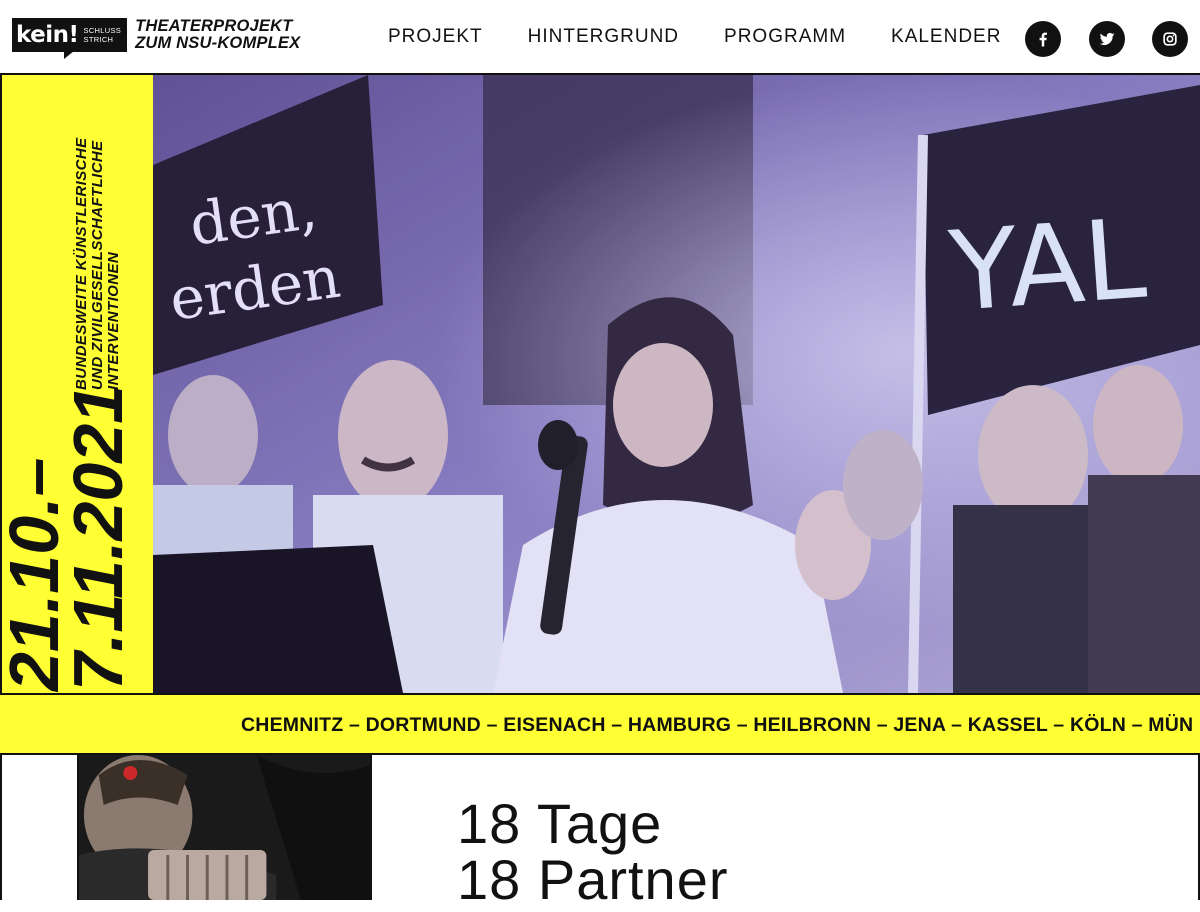 Image resolution: width=1200 pixels, height=912 pixels. I want to click on logo-badge: kein! SCHLUSS STRICH, so click(70, 38).